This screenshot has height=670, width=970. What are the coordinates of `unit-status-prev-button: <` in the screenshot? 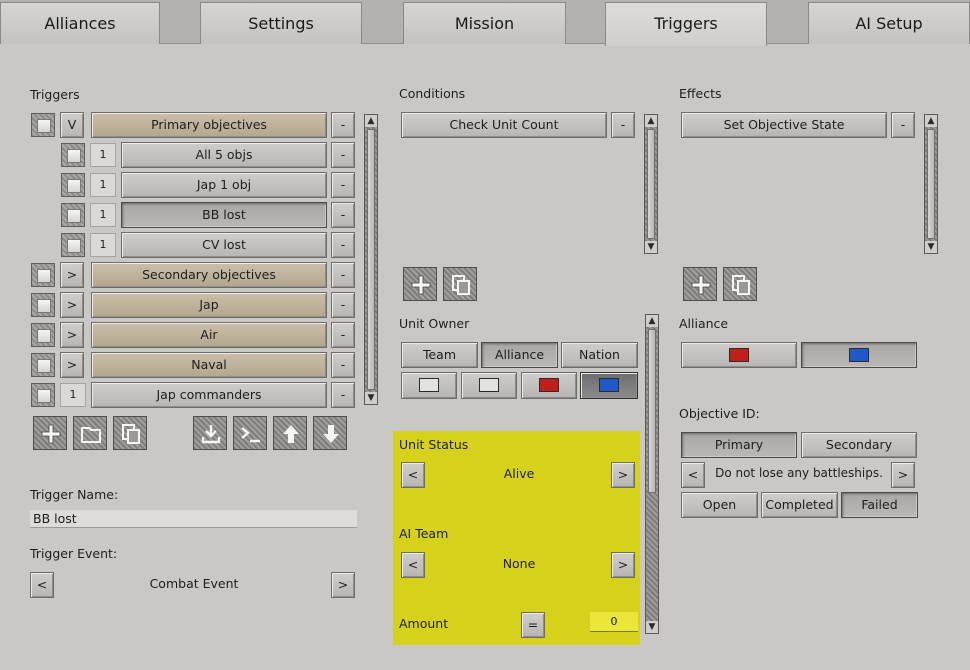 It's located at (413, 475).